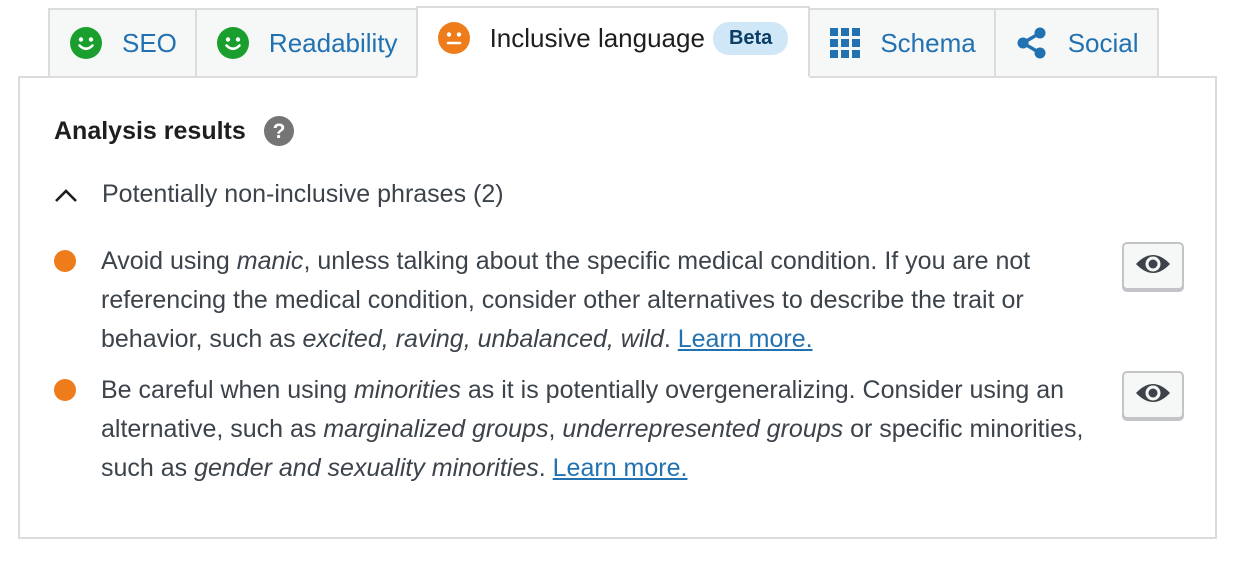 This screenshot has height=564, width=1236. What do you see at coordinates (303, 194) in the screenshot?
I see `group-label: Potentially non-inclusive phrases (2)` at bounding box center [303, 194].